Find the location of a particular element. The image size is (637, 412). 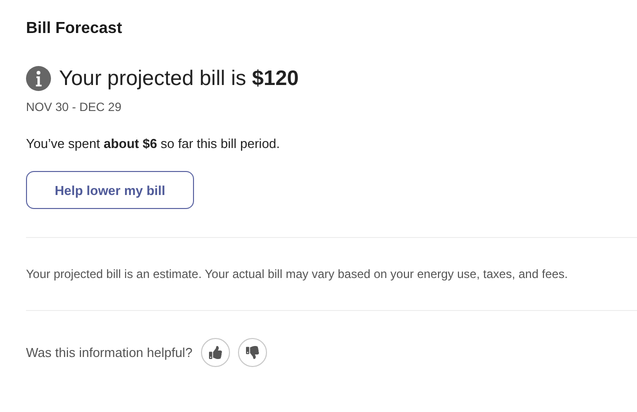

info-icon is located at coordinates (38, 78).